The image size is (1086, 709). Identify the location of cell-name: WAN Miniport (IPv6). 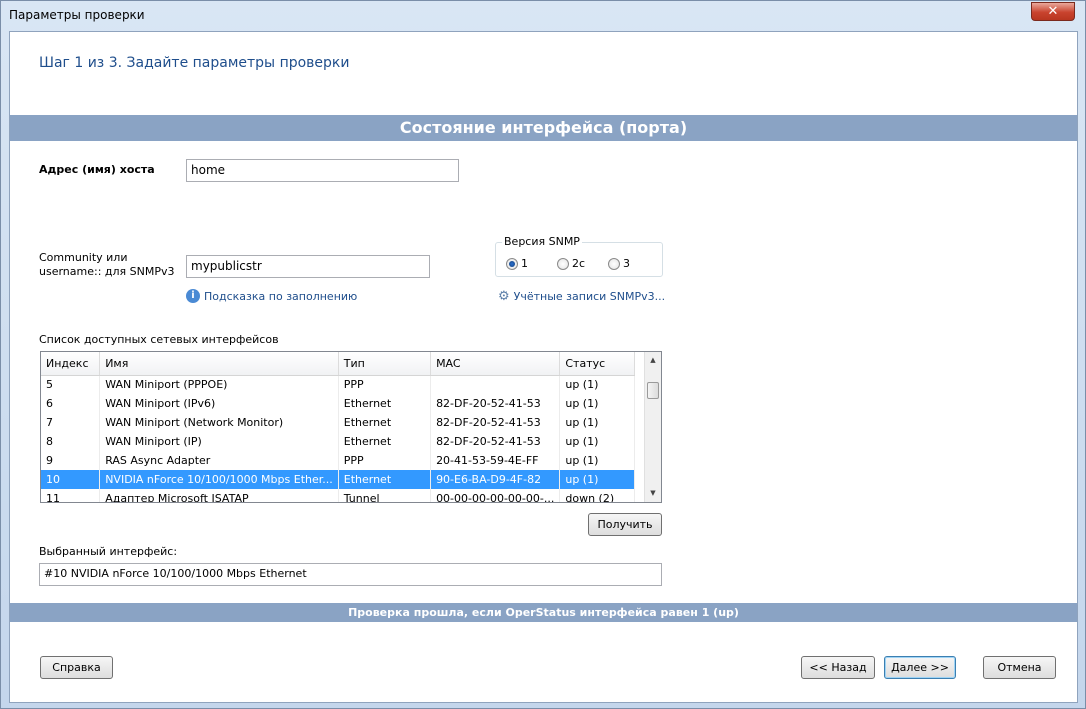
(219, 403).